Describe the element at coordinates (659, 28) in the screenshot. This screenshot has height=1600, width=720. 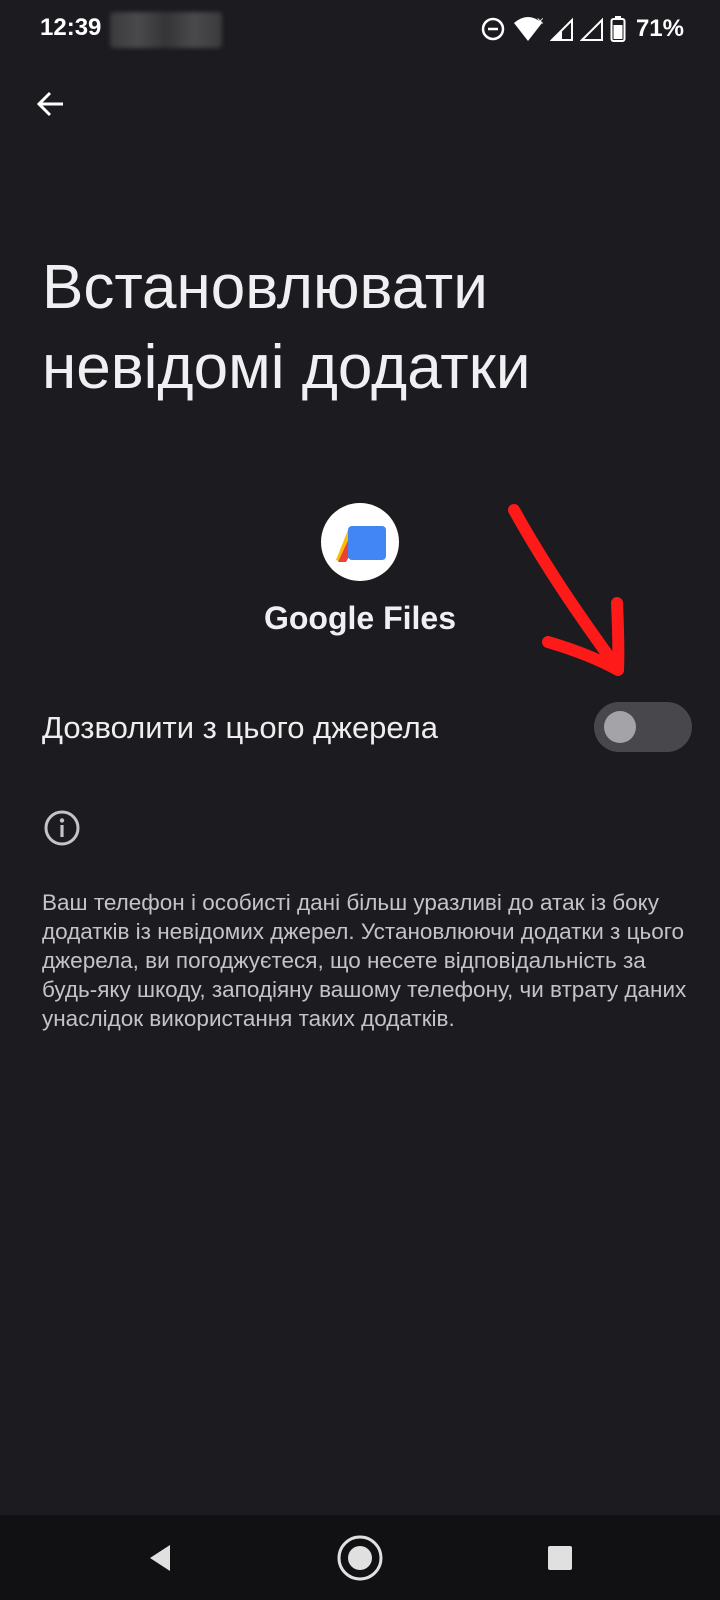
I see `battery-percent: 71%` at that location.